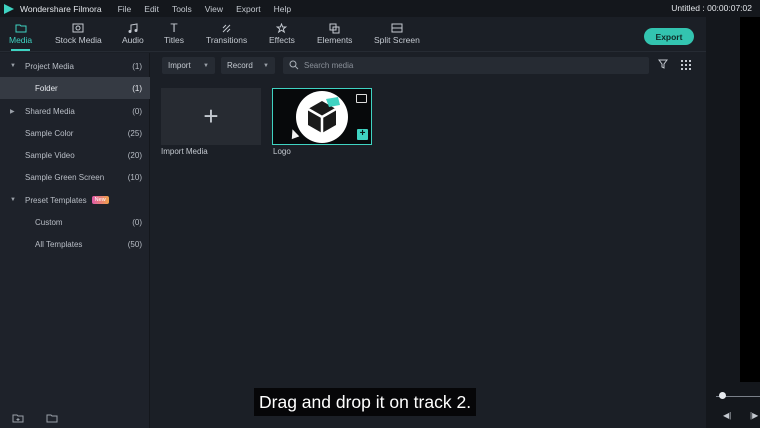 Image resolution: width=760 pixels, height=428 pixels. What do you see at coordinates (361, 98) in the screenshot?
I see `image-type-icon` at bounding box center [361, 98].